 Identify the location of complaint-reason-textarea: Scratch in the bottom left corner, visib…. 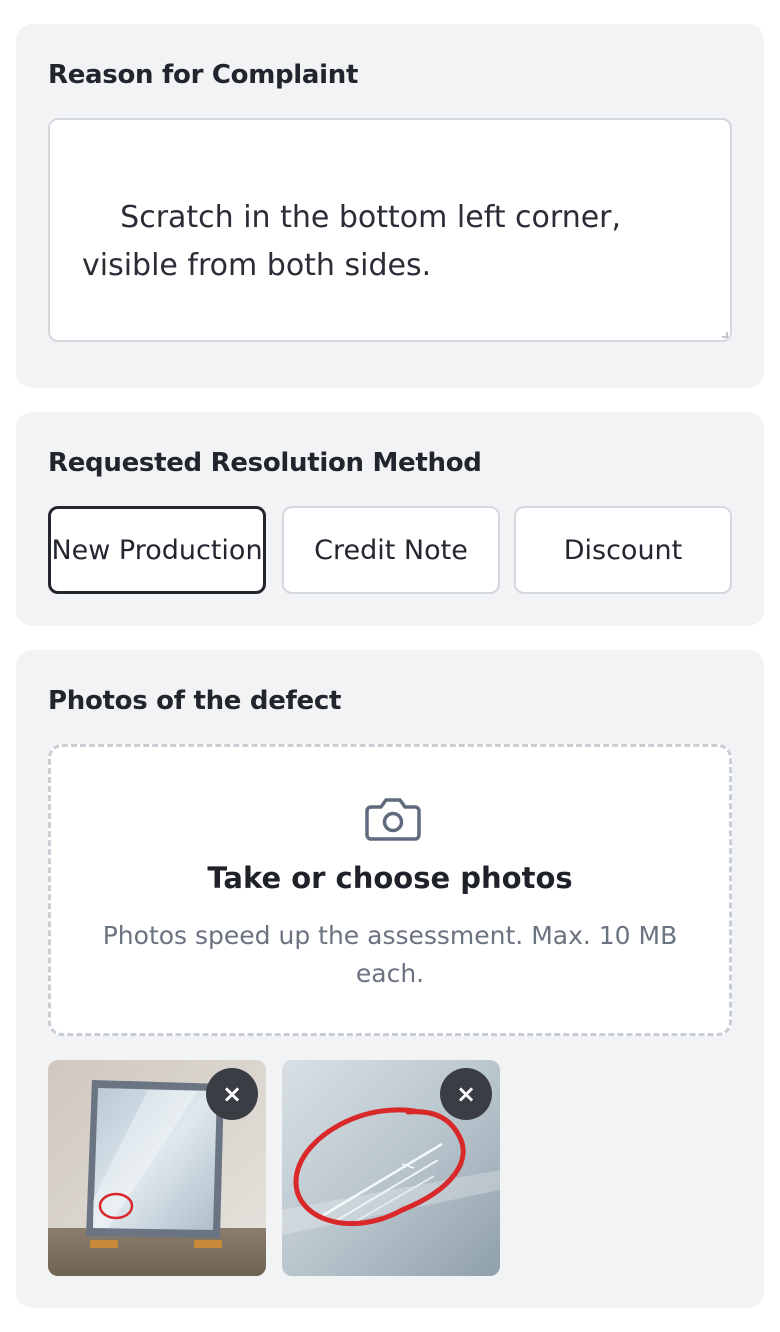
(390, 230).